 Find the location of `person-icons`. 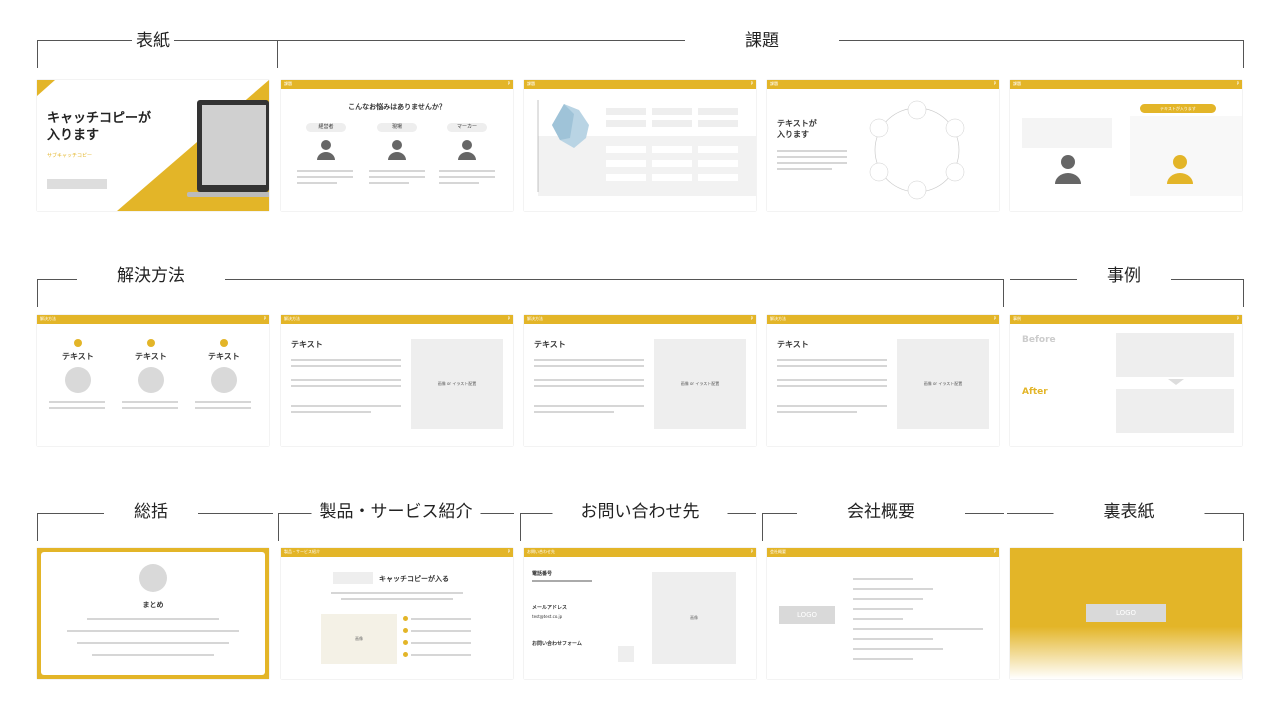

person-icons is located at coordinates (396, 150).